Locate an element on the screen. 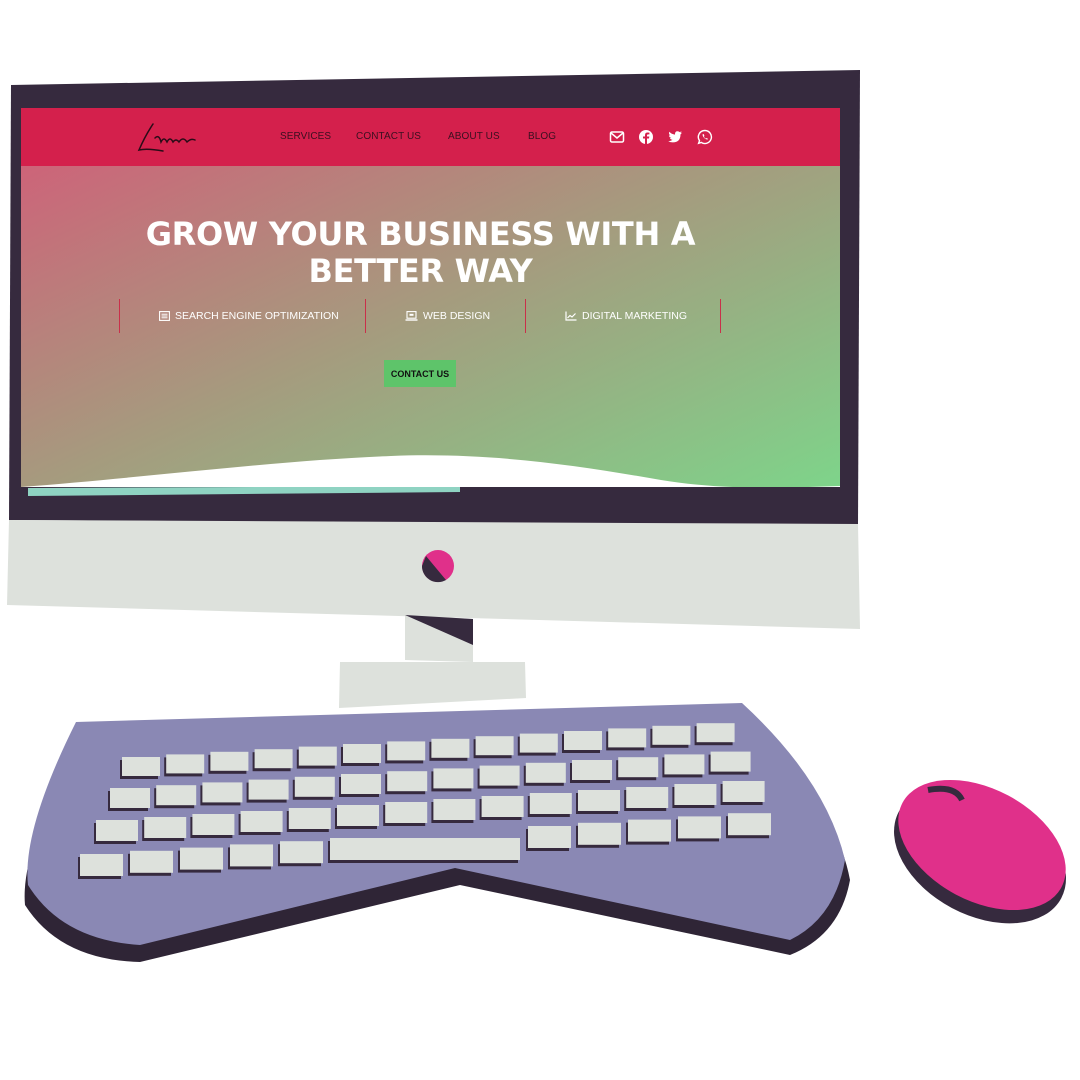  chart-line-icon is located at coordinates (571, 316).